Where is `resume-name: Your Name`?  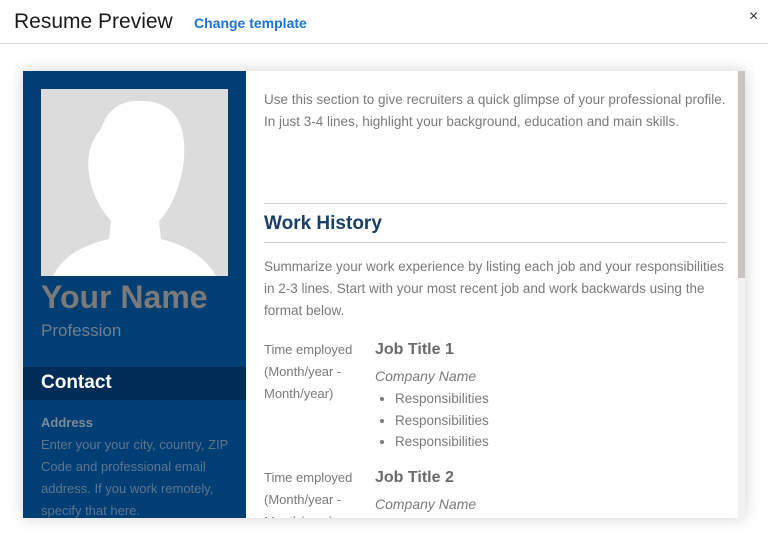 resume-name: Your Name is located at coordinates (124, 297).